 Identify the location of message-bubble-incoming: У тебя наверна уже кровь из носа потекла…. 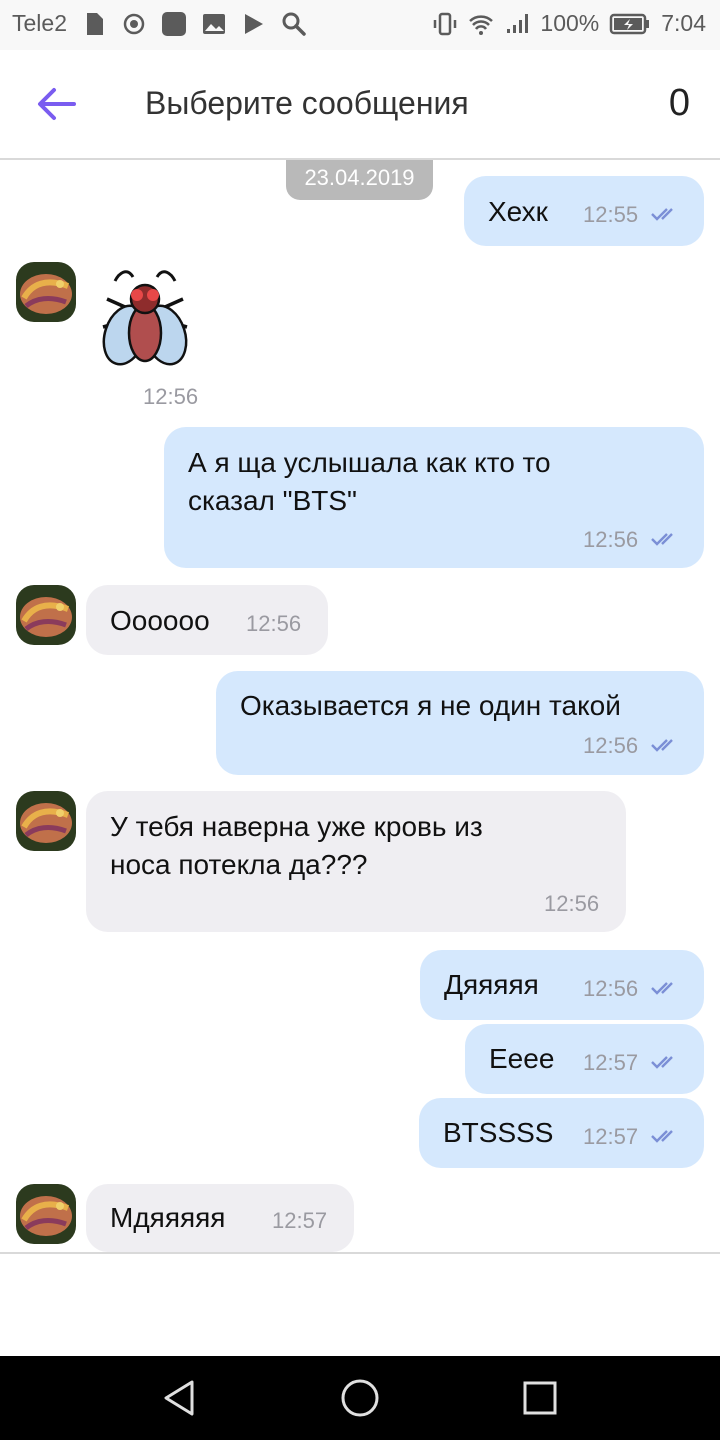
(356, 861).